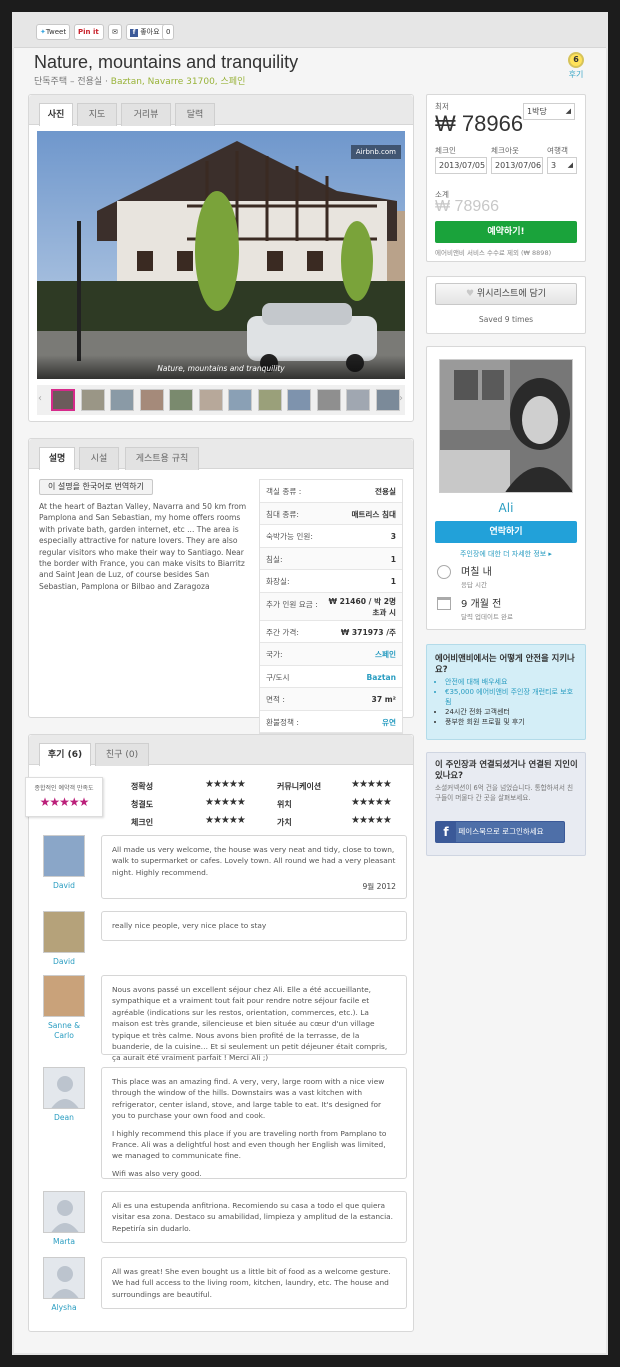  I want to click on listing-title: Nature, mountains and tranquility, so click(166, 62).